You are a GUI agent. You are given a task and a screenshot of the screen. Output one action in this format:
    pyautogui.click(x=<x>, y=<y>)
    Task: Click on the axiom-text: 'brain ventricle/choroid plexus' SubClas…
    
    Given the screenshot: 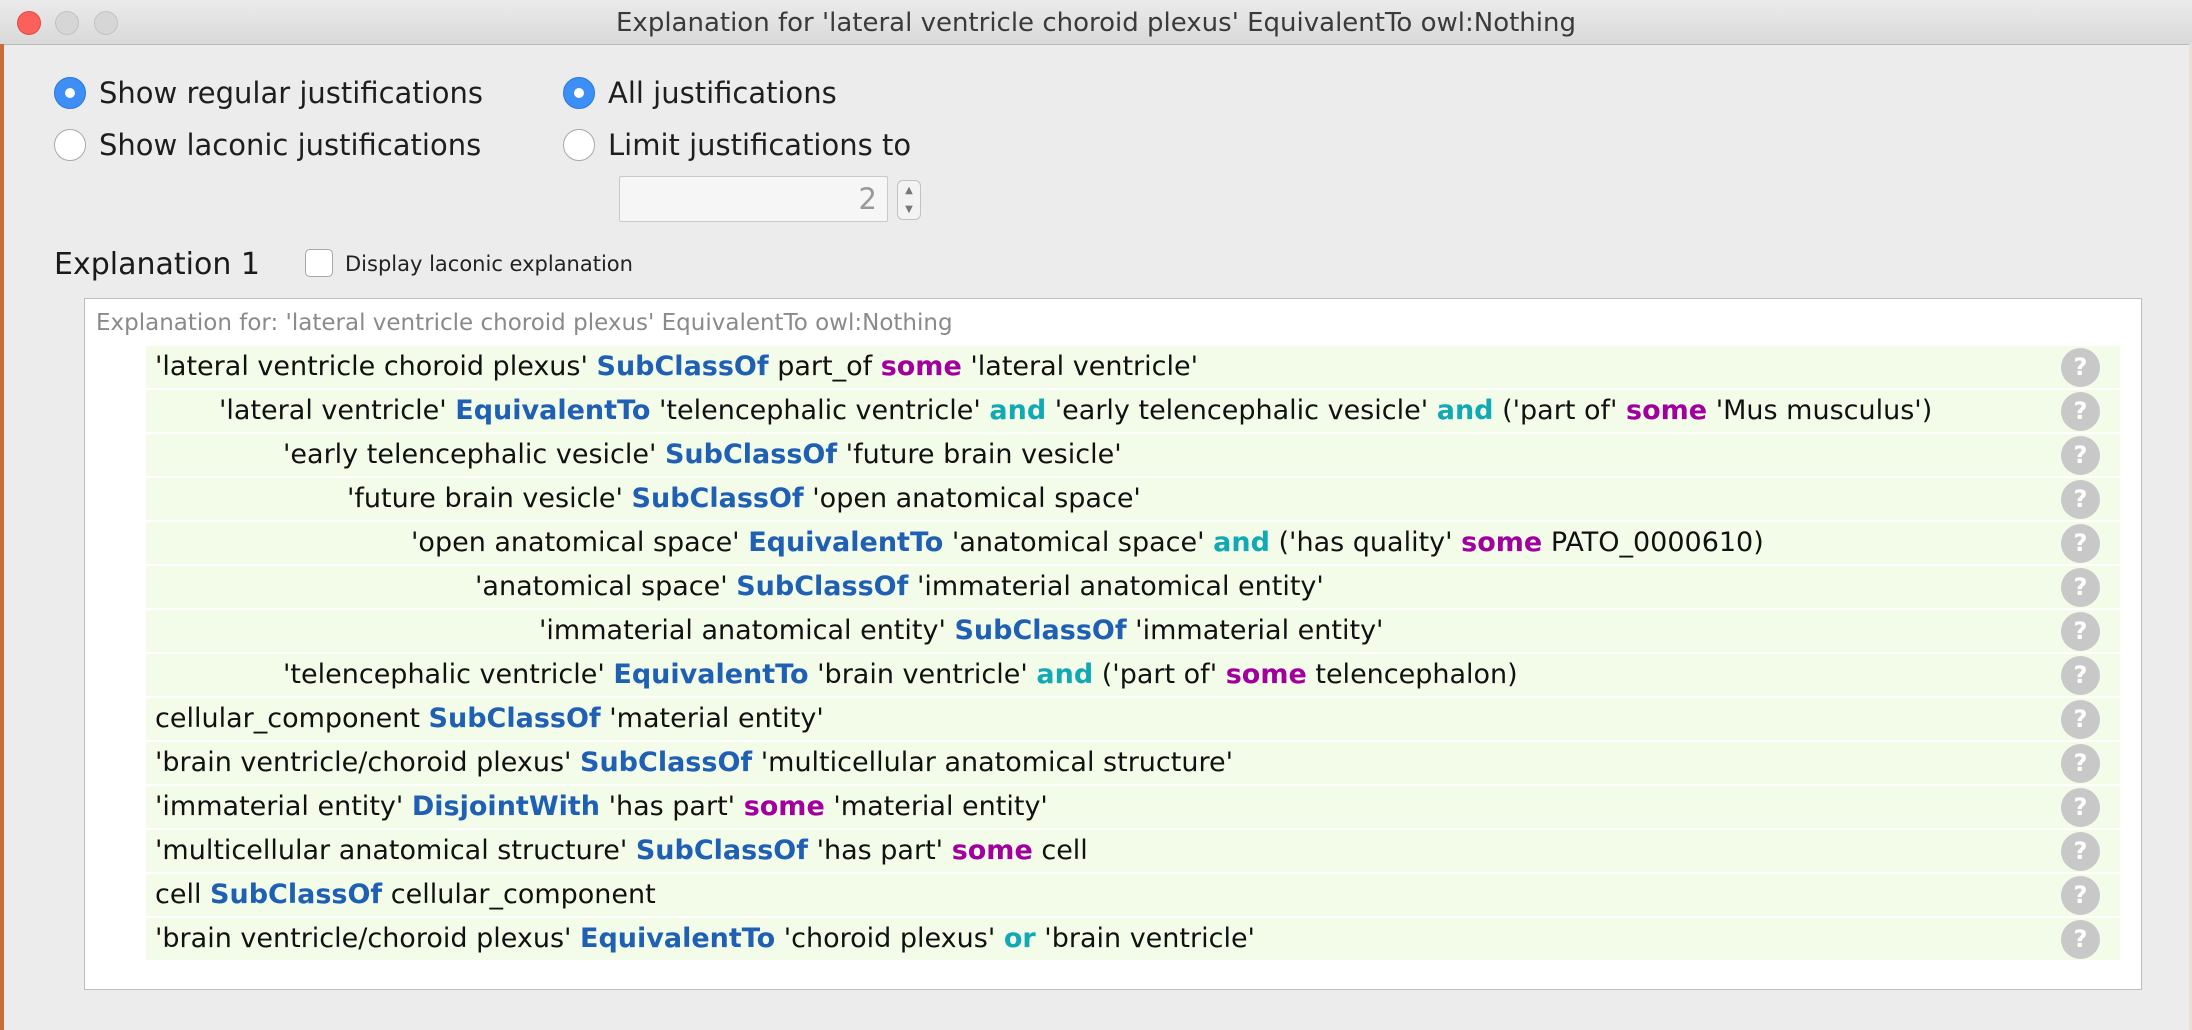 What is the action you would take?
    pyautogui.click(x=694, y=762)
    